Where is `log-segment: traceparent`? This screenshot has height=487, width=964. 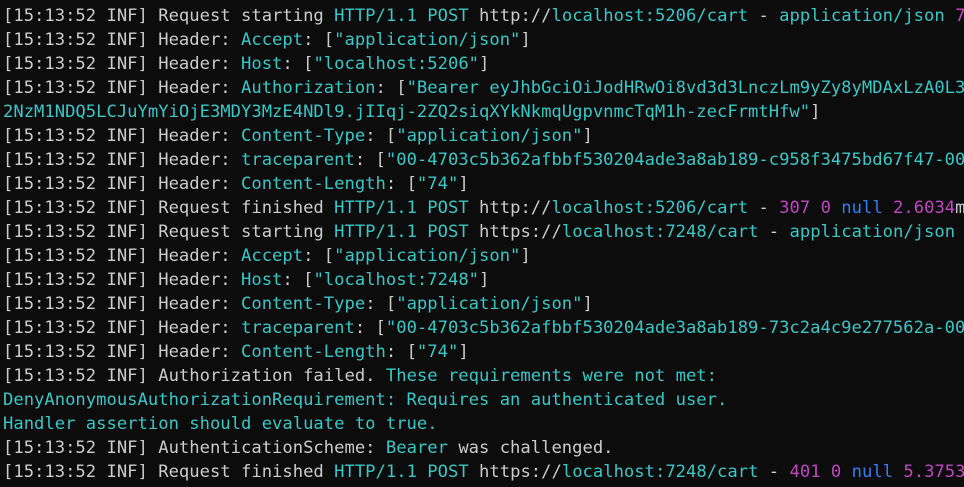
log-segment: traceparent is located at coordinates (298, 328).